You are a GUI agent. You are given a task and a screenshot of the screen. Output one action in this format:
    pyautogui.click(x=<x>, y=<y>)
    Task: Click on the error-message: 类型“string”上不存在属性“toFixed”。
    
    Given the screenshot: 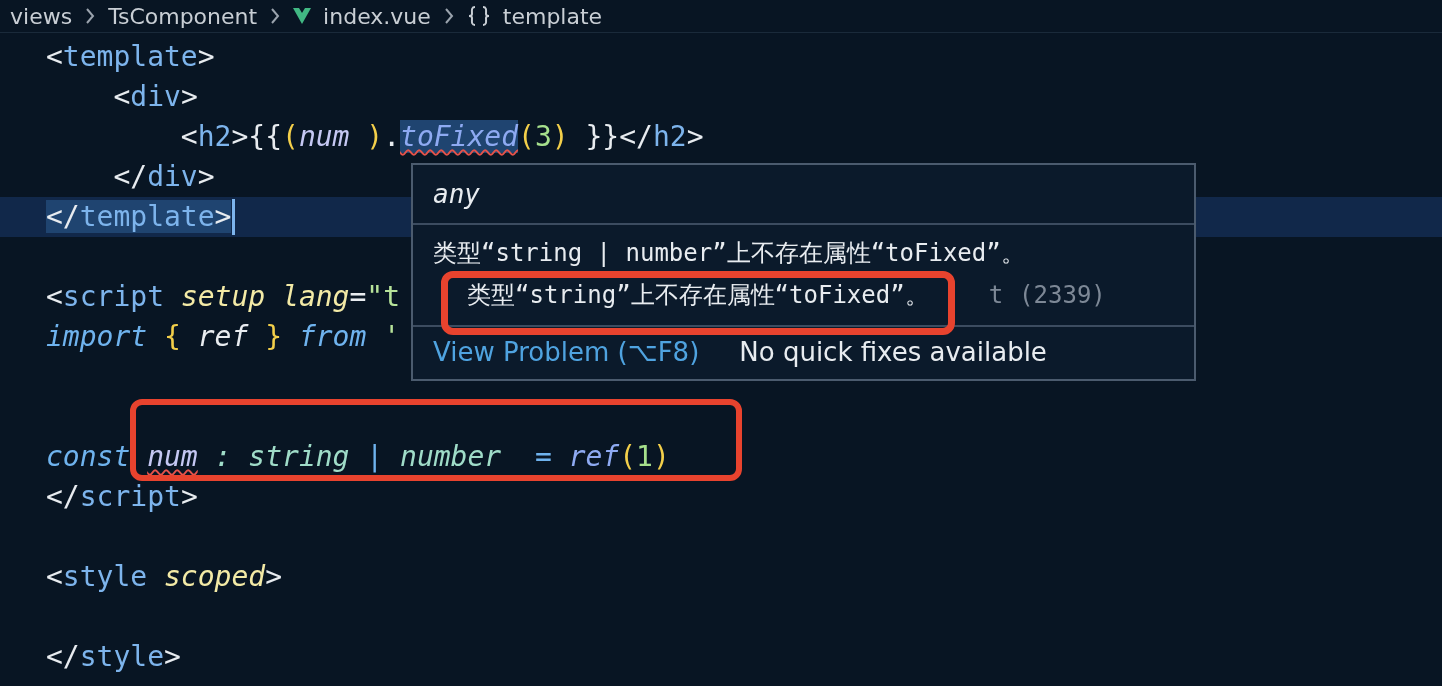 What is the action you would take?
    pyautogui.click(x=698, y=295)
    